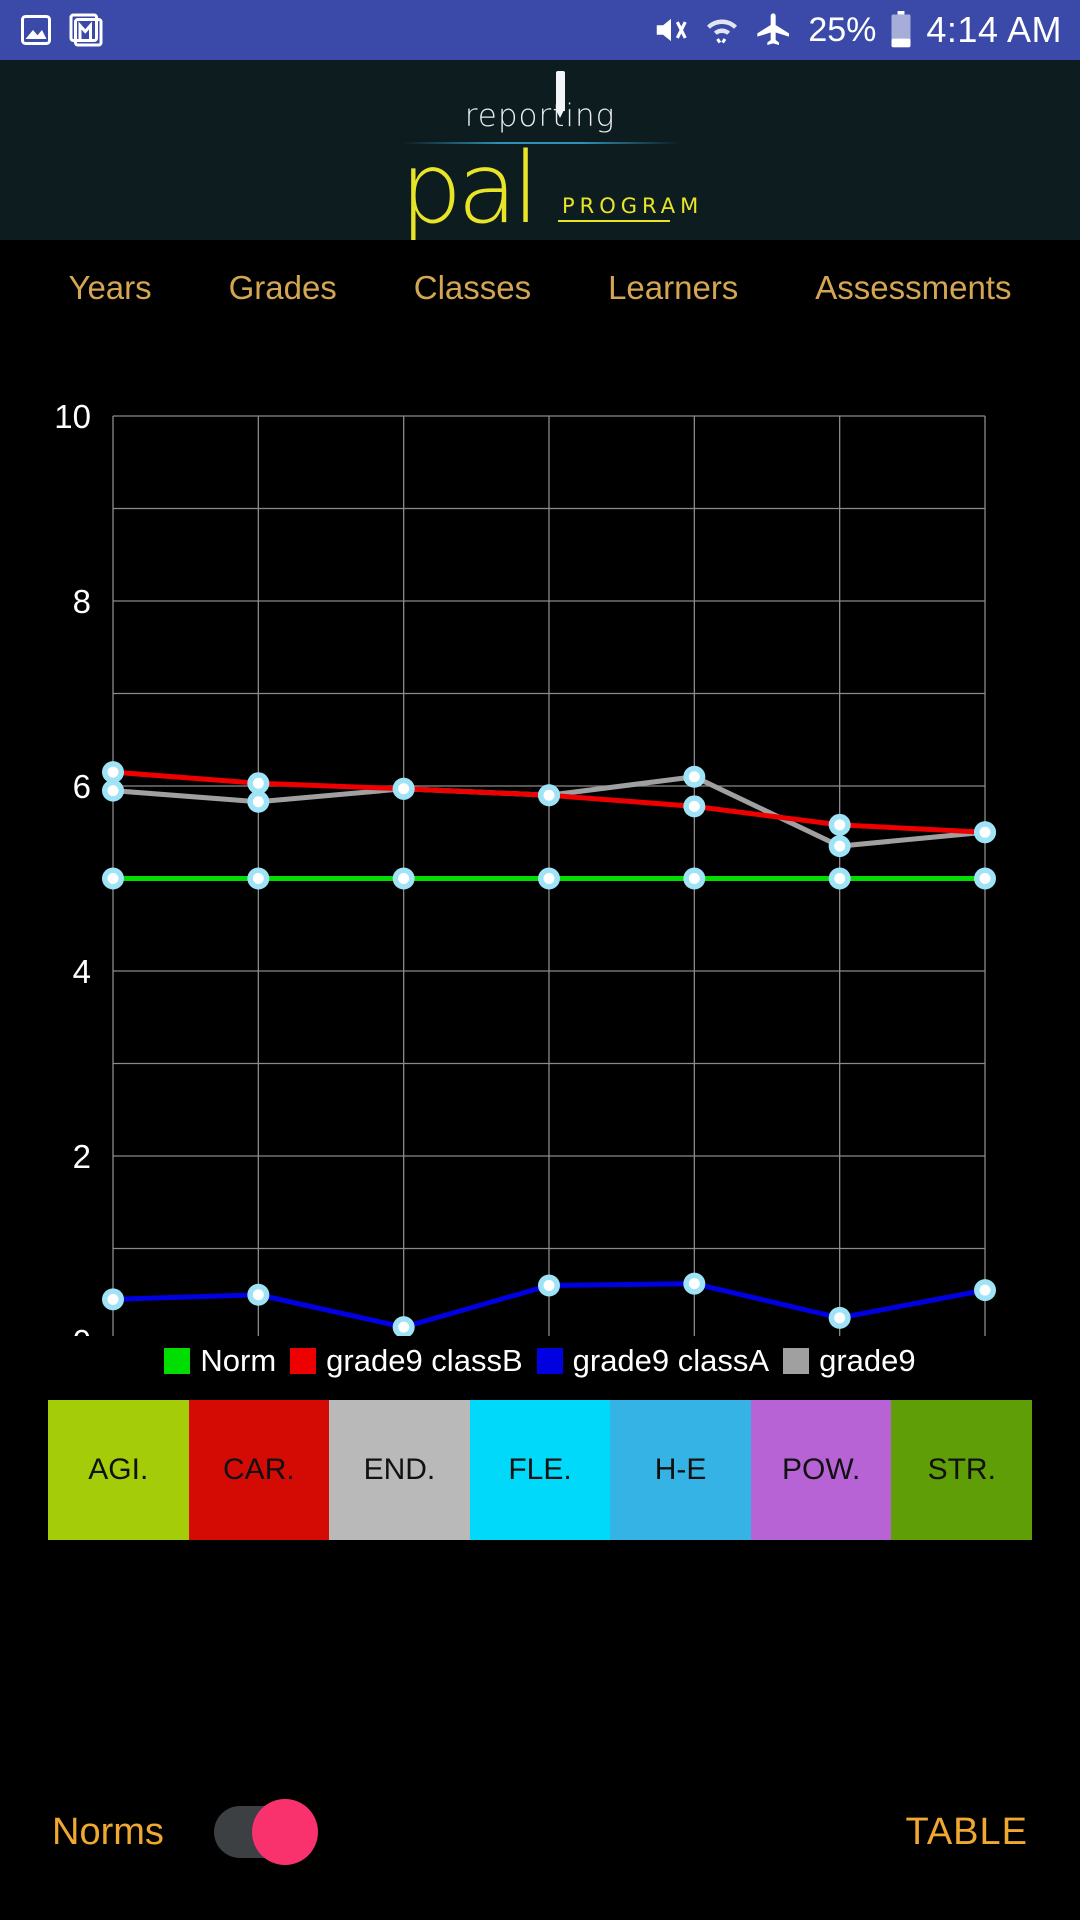 Image resolution: width=1080 pixels, height=1920 pixels. What do you see at coordinates (671, 30) in the screenshot?
I see `mute-vibrate-off-icon` at bounding box center [671, 30].